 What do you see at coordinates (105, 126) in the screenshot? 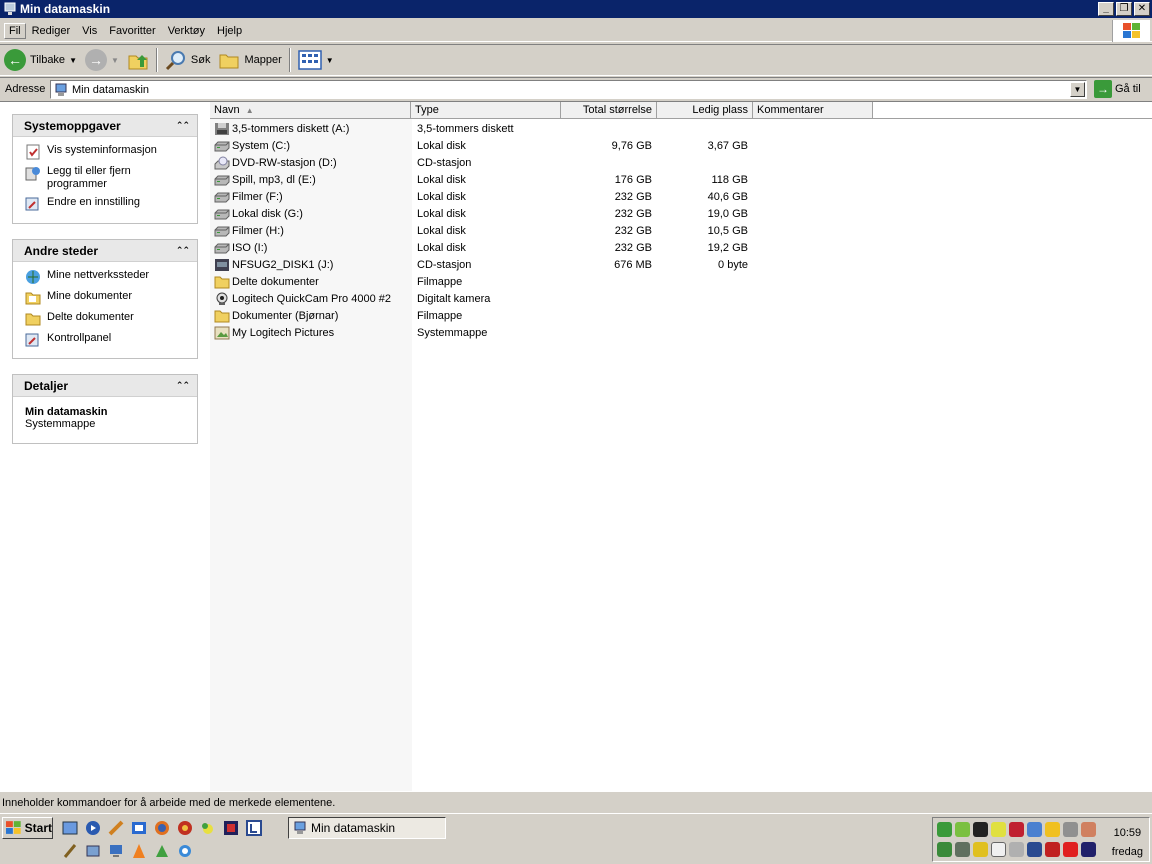
I see `system-tasks-header: Systemoppgaver ⌃⌃` at bounding box center [105, 126].